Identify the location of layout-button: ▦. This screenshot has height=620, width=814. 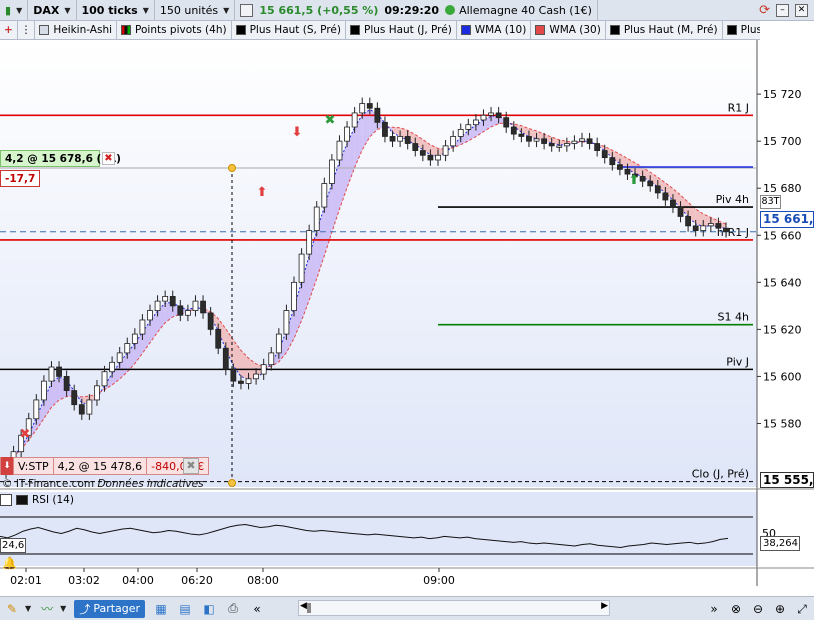
(161, 608).